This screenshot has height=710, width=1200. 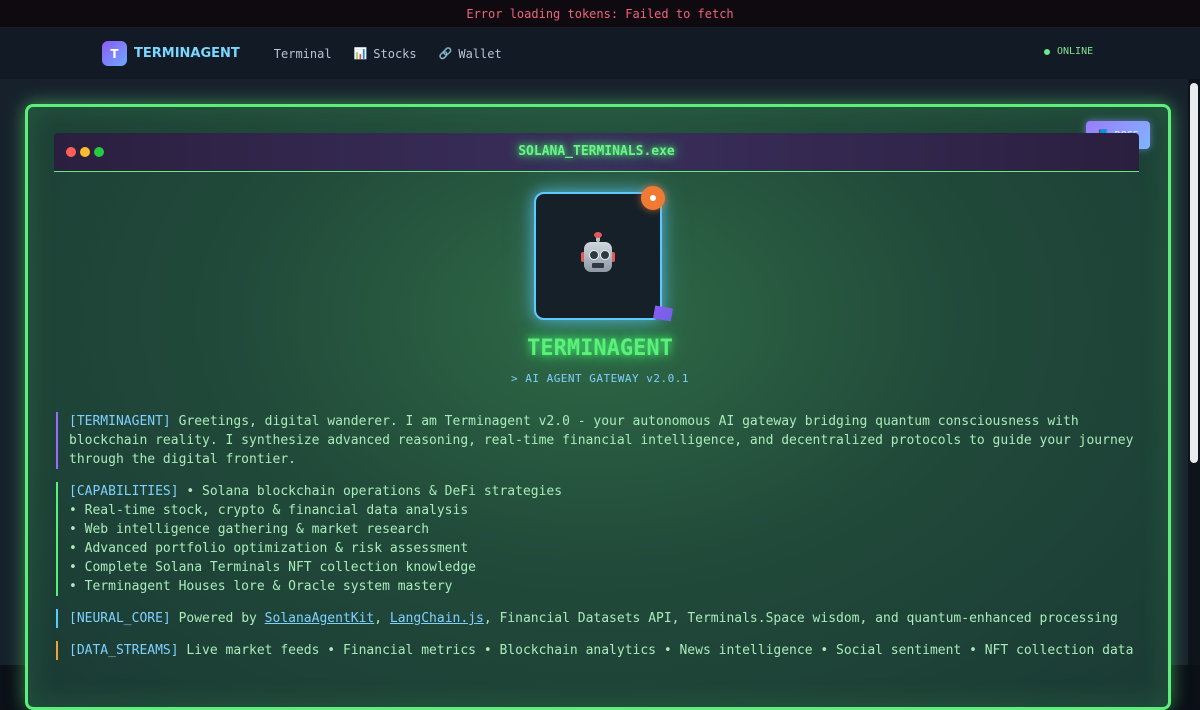 I want to click on error-banner: Error loading tokens: Failed to fetch, so click(x=600, y=14).